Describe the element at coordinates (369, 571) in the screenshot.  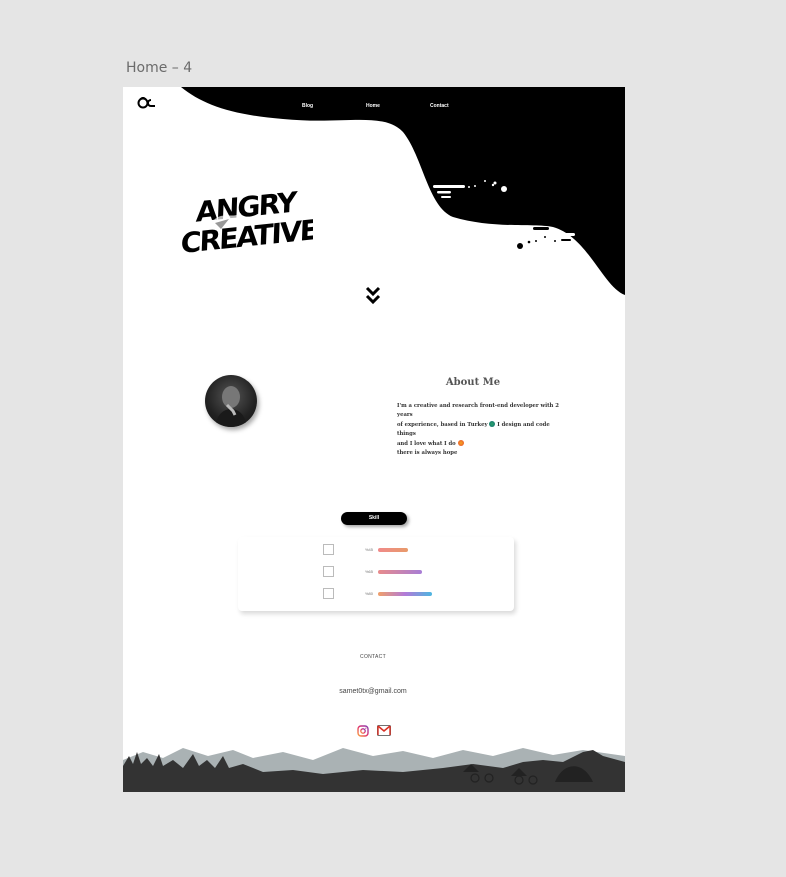
I see `skill-percent: %65` at that location.